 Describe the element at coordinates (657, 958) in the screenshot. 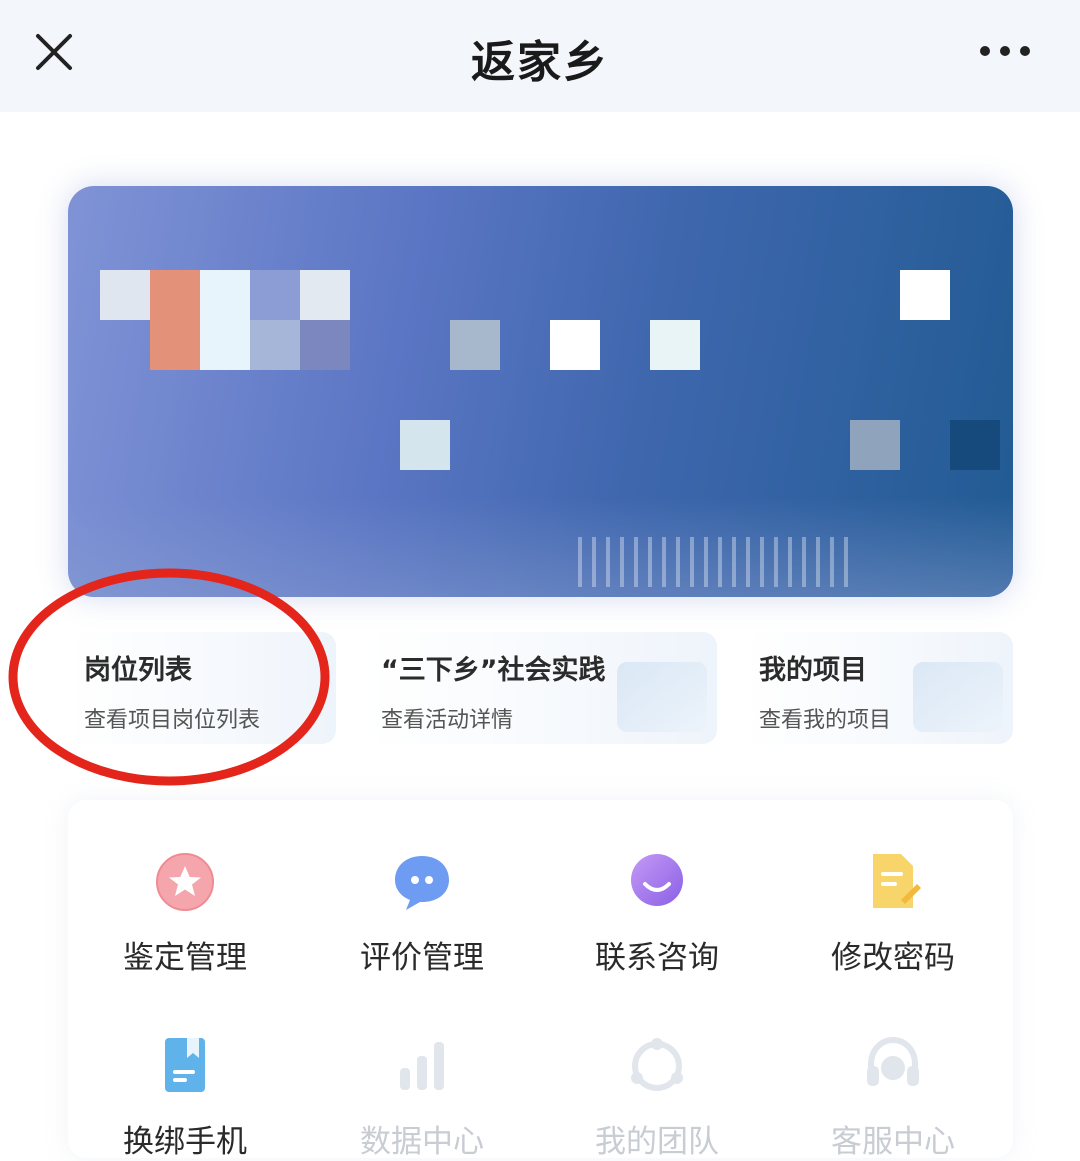

I see `menu-item-label: 联系咨询` at that location.